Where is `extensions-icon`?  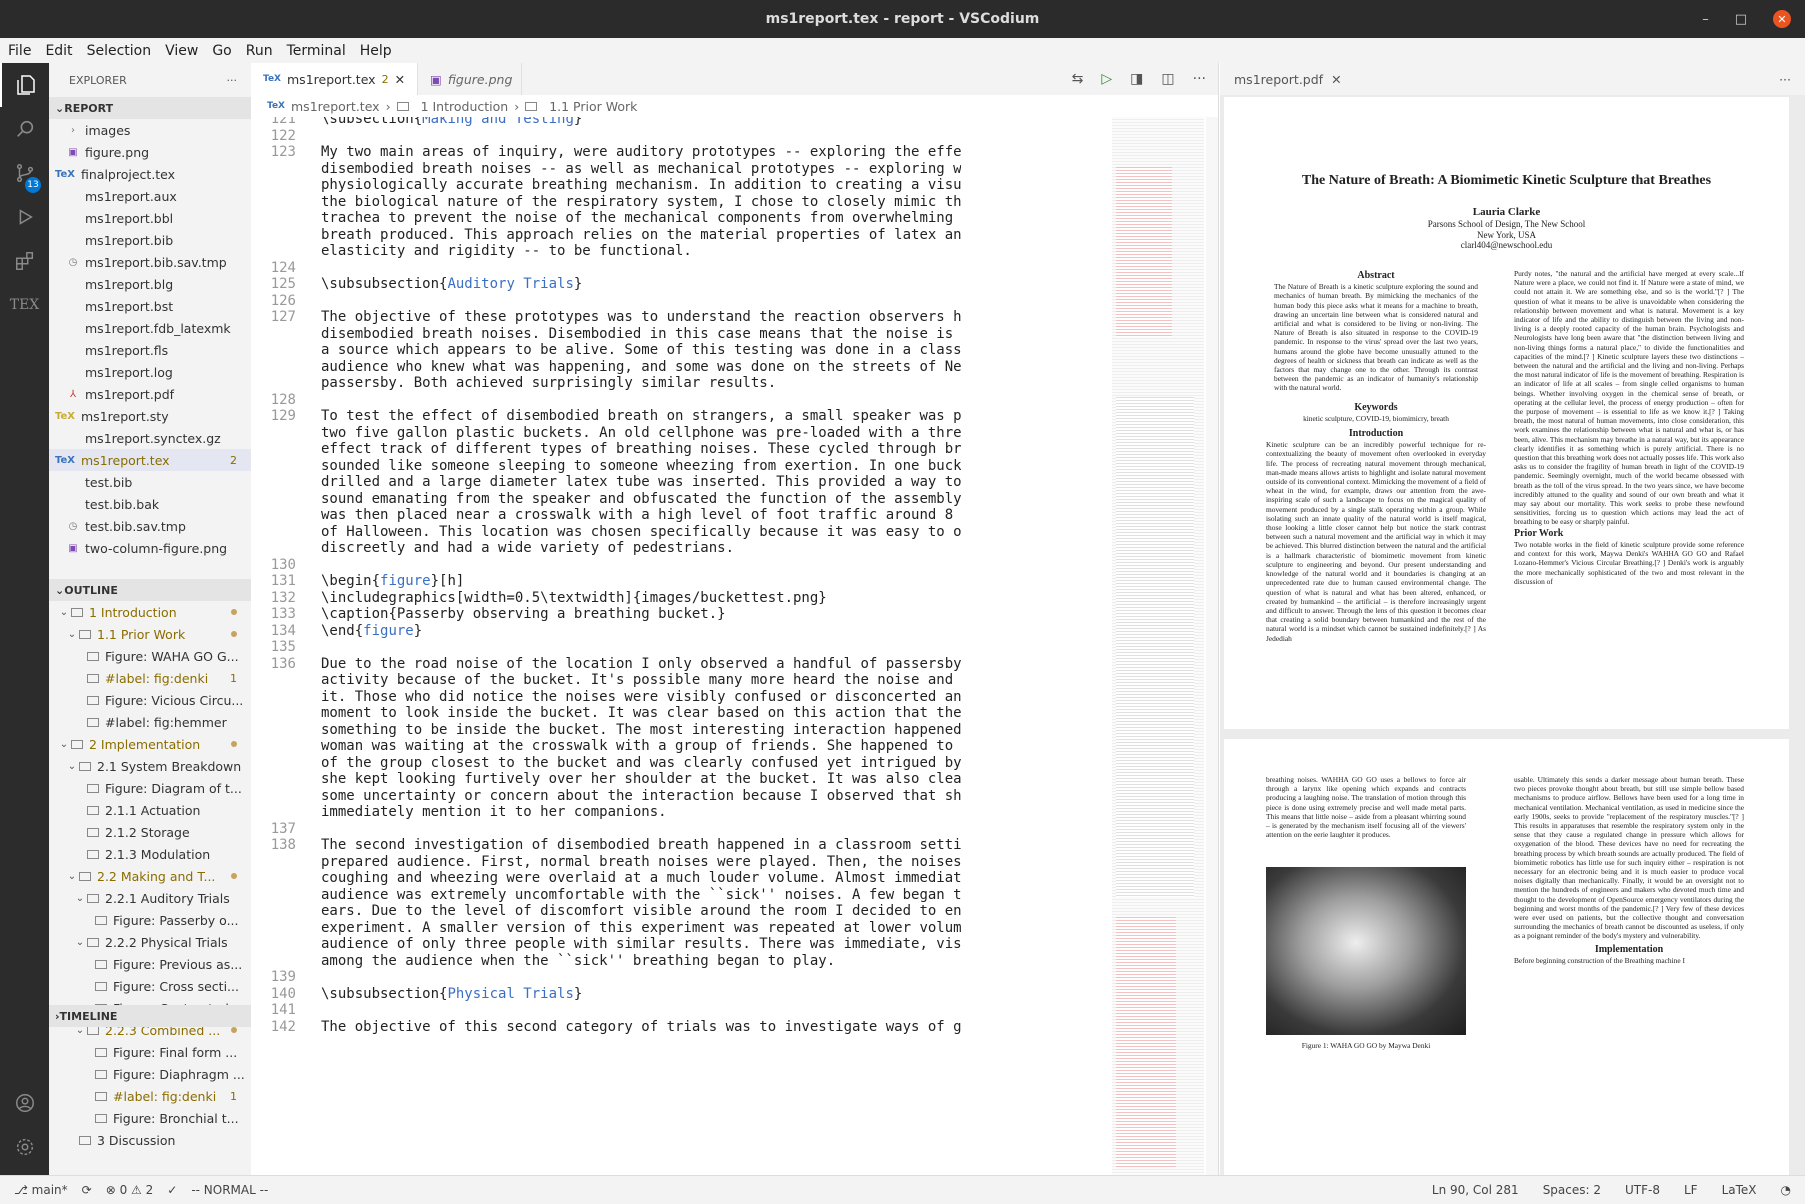
extensions-icon is located at coordinates (24, 261).